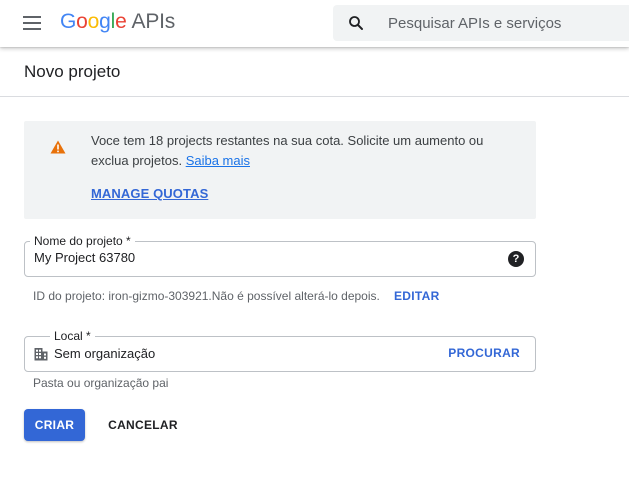 This screenshot has height=490, width=629. I want to click on page-header: Novo projeto, so click(314, 72).